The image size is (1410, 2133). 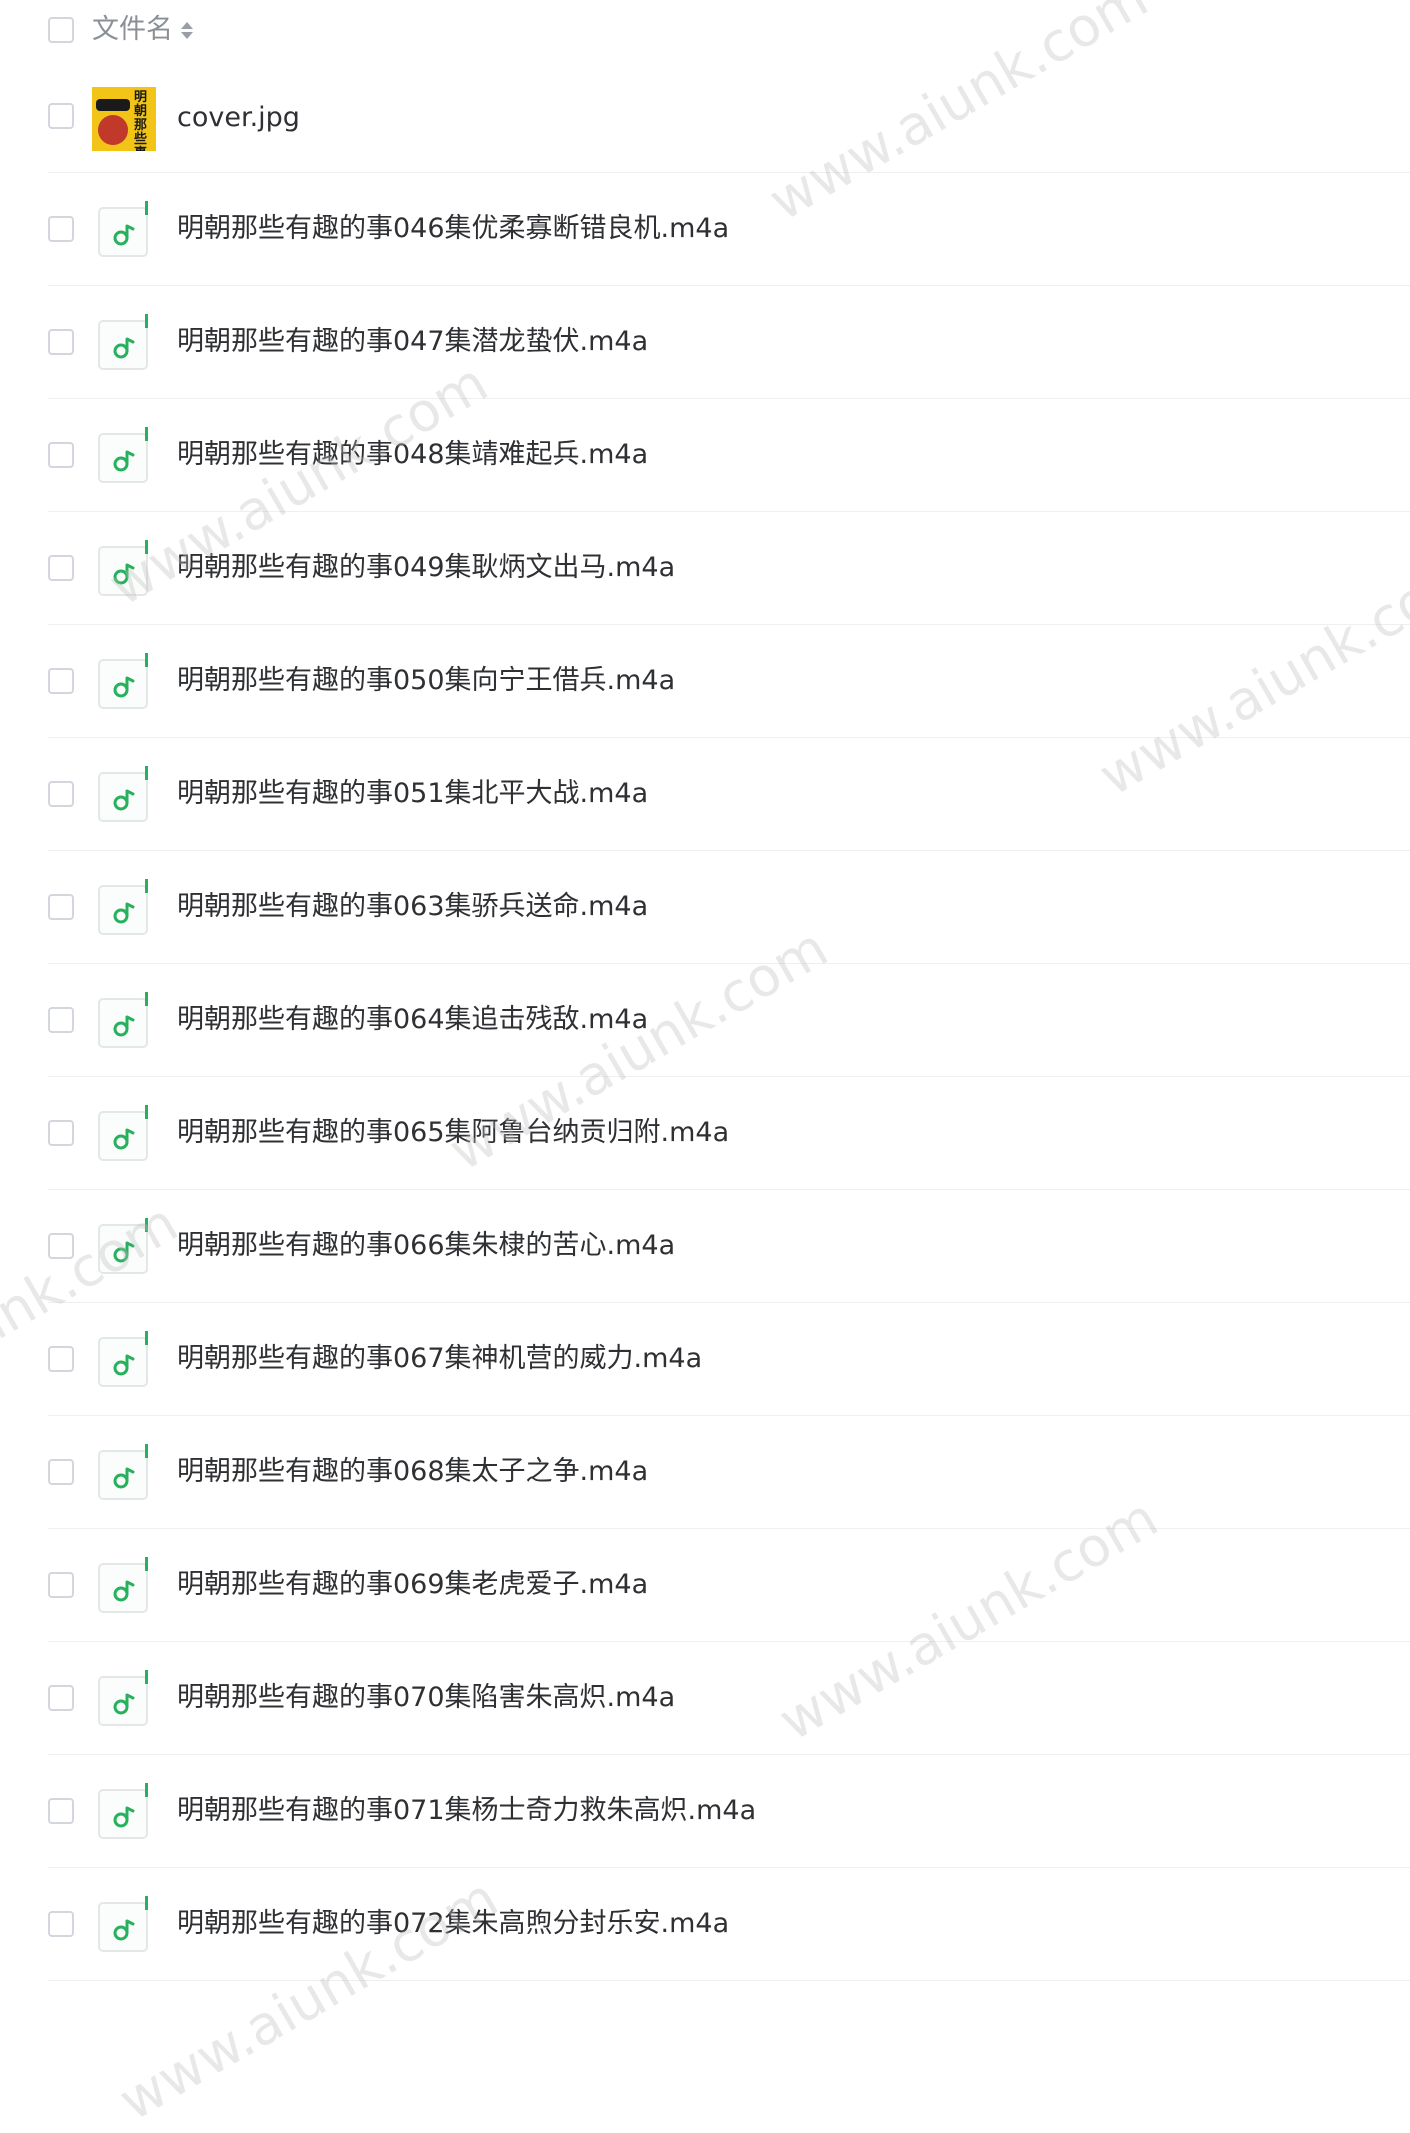 What do you see at coordinates (132, 30) in the screenshot?
I see `column-header-label: 文件名` at bounding box center [132, 30].